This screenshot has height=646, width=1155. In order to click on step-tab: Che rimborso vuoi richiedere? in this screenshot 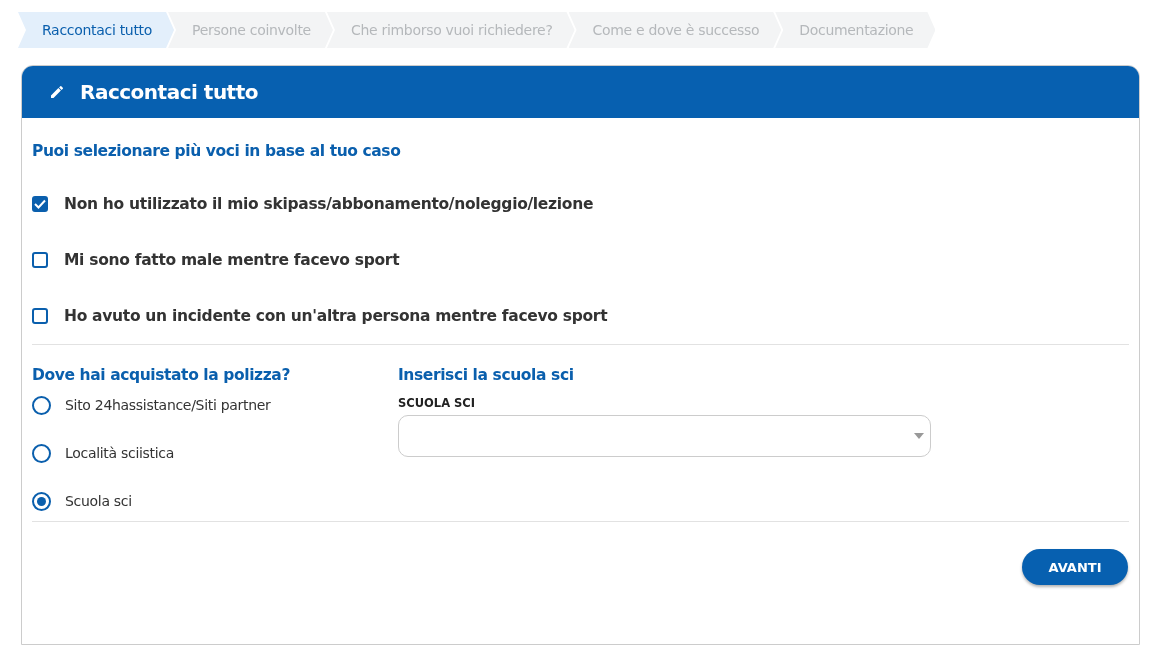, I will do `click(450, 30)`.